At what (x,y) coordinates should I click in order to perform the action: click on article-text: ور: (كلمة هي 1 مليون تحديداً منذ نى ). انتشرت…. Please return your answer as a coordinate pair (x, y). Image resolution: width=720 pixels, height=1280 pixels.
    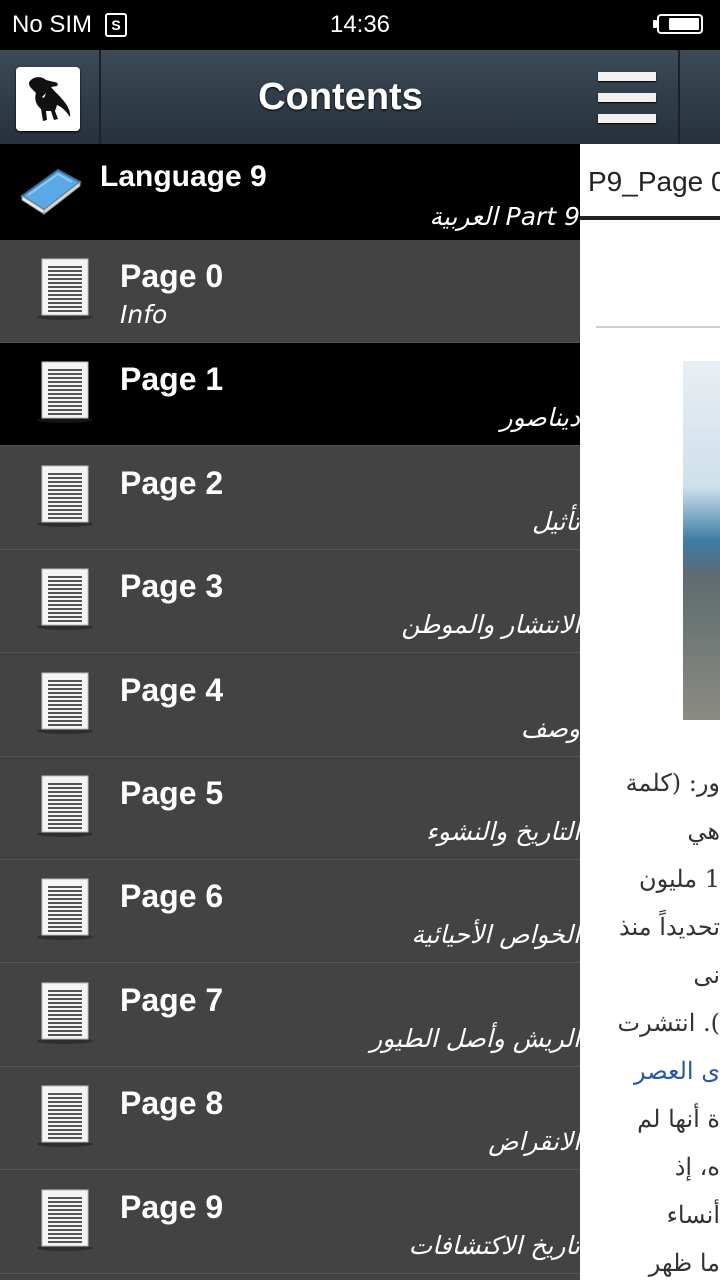
    Looking at the image, I should click on (650, 1019).